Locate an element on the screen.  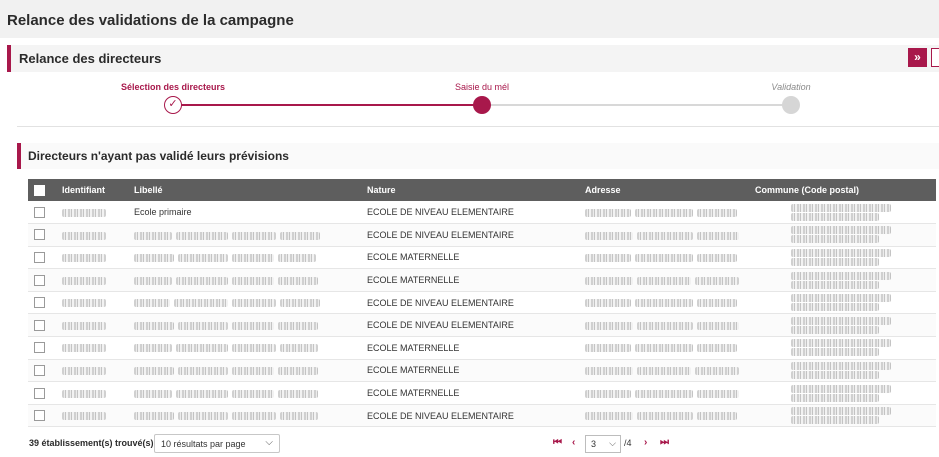
results-count: 39 établissement(s) trouvé(s) is located at coordinates (91, 443).